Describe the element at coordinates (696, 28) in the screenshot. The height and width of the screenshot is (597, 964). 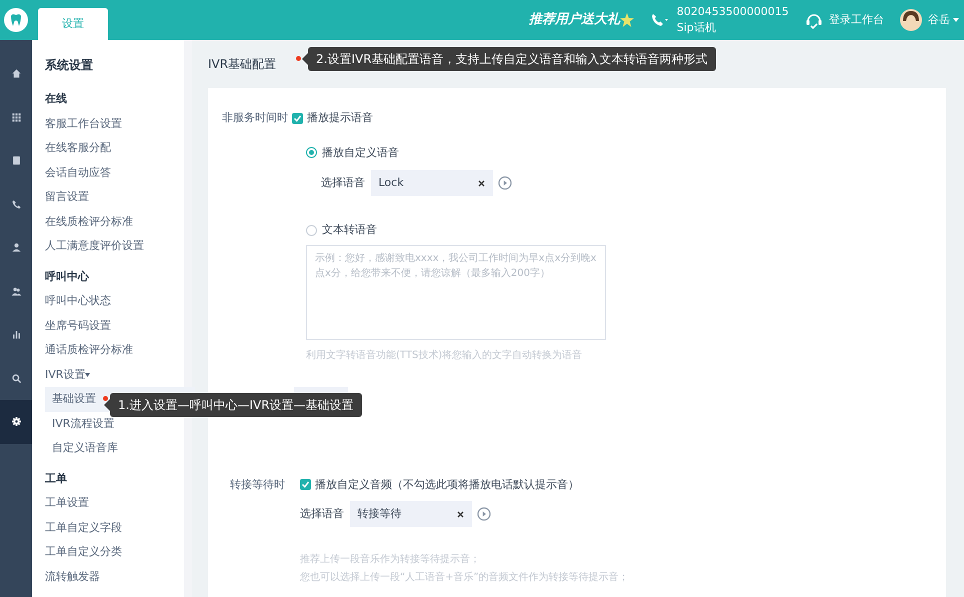
I see `line-type: Sip话机` at that location.